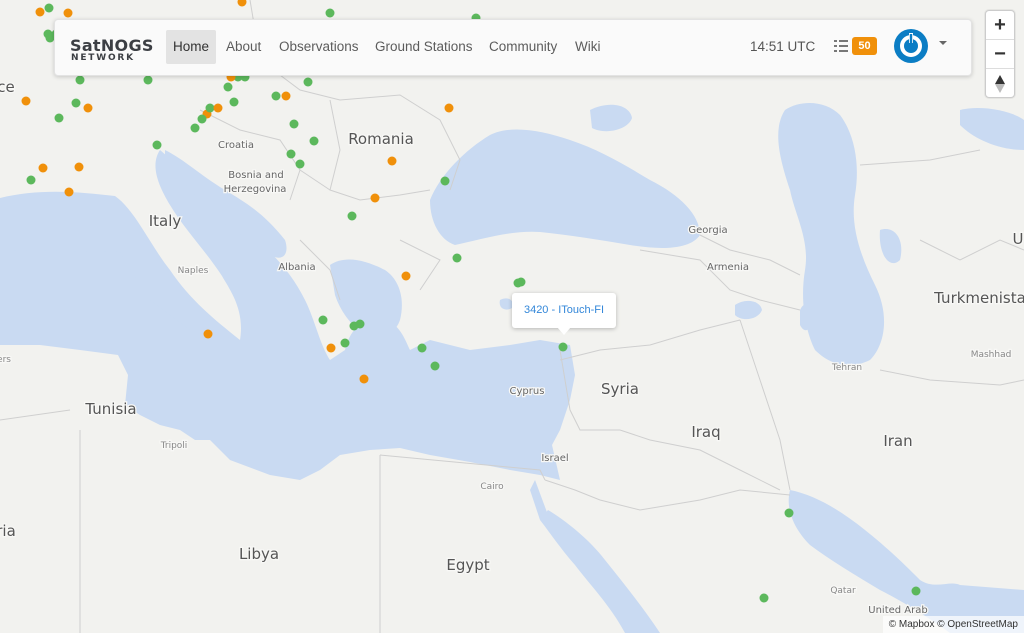 This screenshot has width=1024, height=633. What do you see at coordinates (193, 271) in the screenshot?
I see `map-label: Naples` at bounding box center [193, 271].